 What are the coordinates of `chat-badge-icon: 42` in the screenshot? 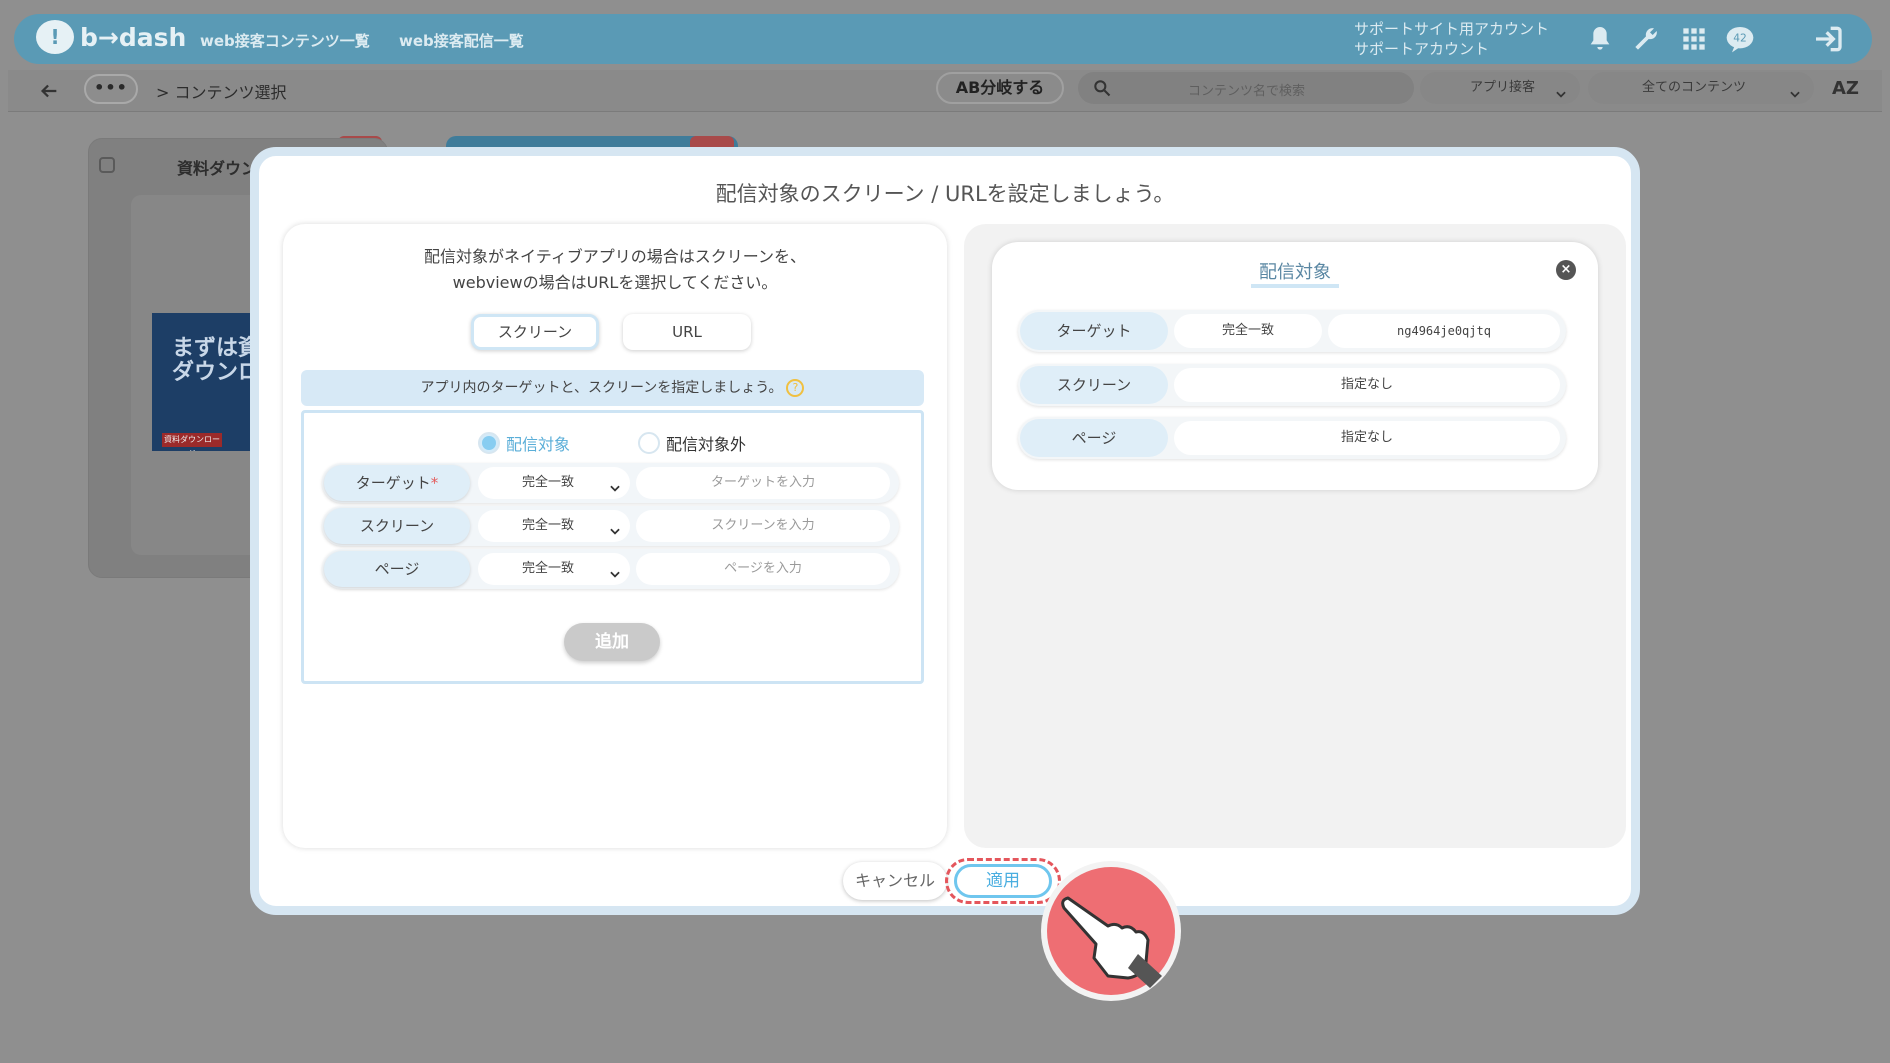 It's located at (1740, 39).